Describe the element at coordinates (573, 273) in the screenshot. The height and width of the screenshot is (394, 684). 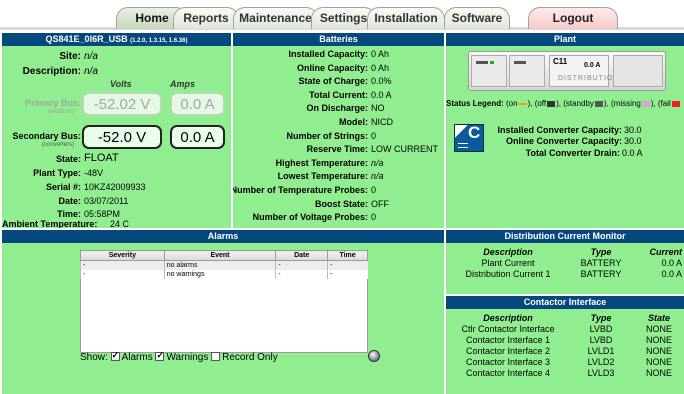
I see `table-row: Distribution Current 1 BATTERY 0.0 A` at that location.